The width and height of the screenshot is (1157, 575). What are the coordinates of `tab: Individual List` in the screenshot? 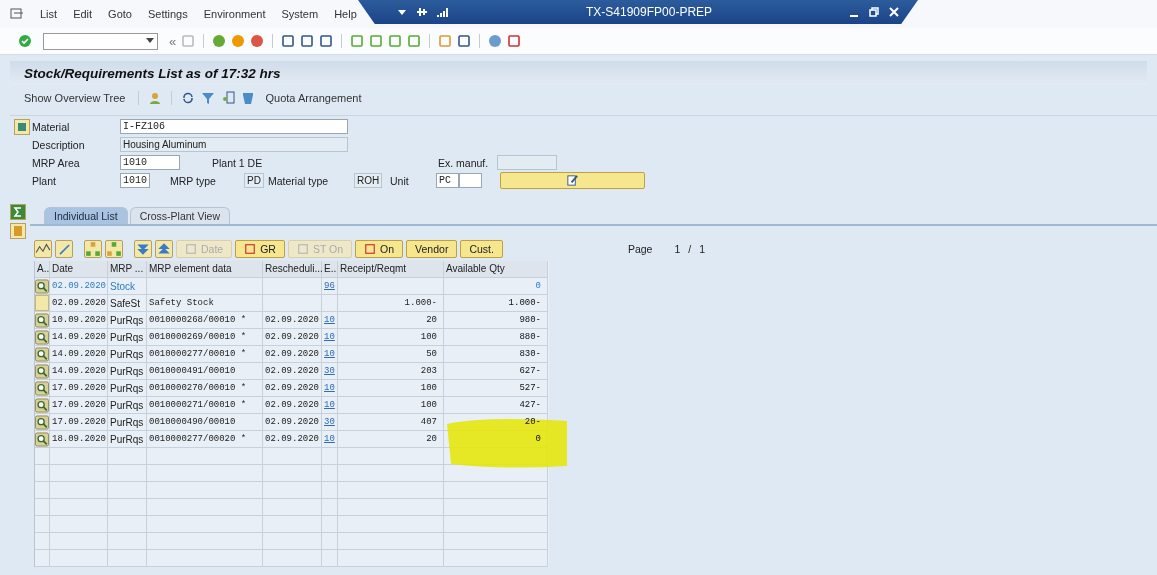 It's located at (86, 215).